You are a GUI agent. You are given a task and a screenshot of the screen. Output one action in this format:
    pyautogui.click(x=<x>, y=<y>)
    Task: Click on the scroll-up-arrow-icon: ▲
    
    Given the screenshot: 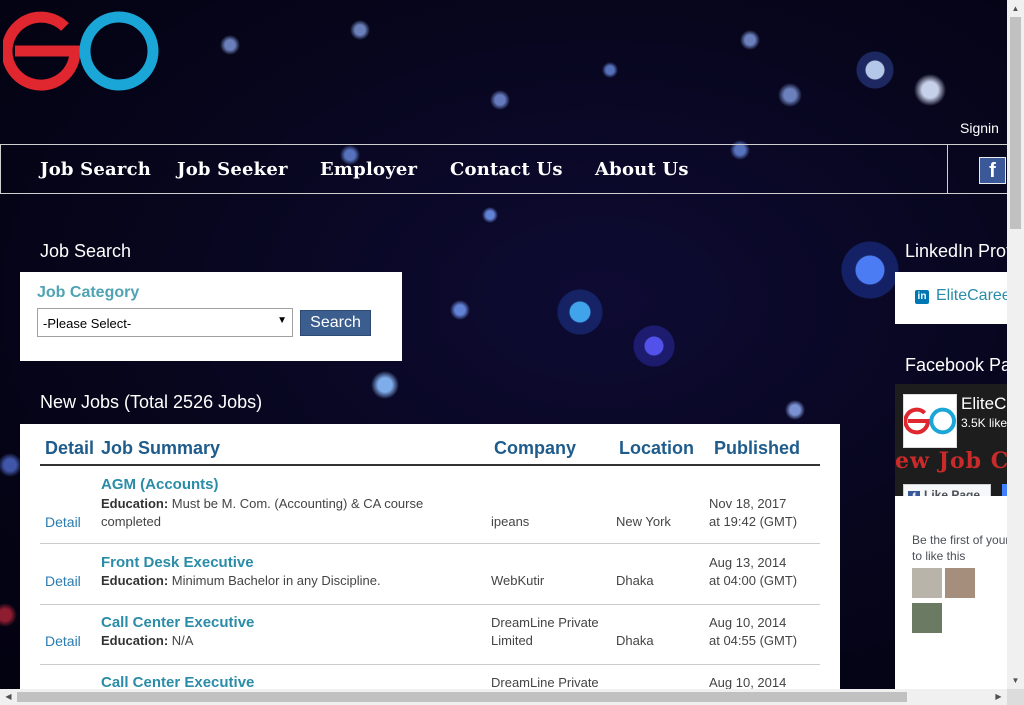 What is the action you would take?
    pyautogui.click(x=1015, y=8)
    